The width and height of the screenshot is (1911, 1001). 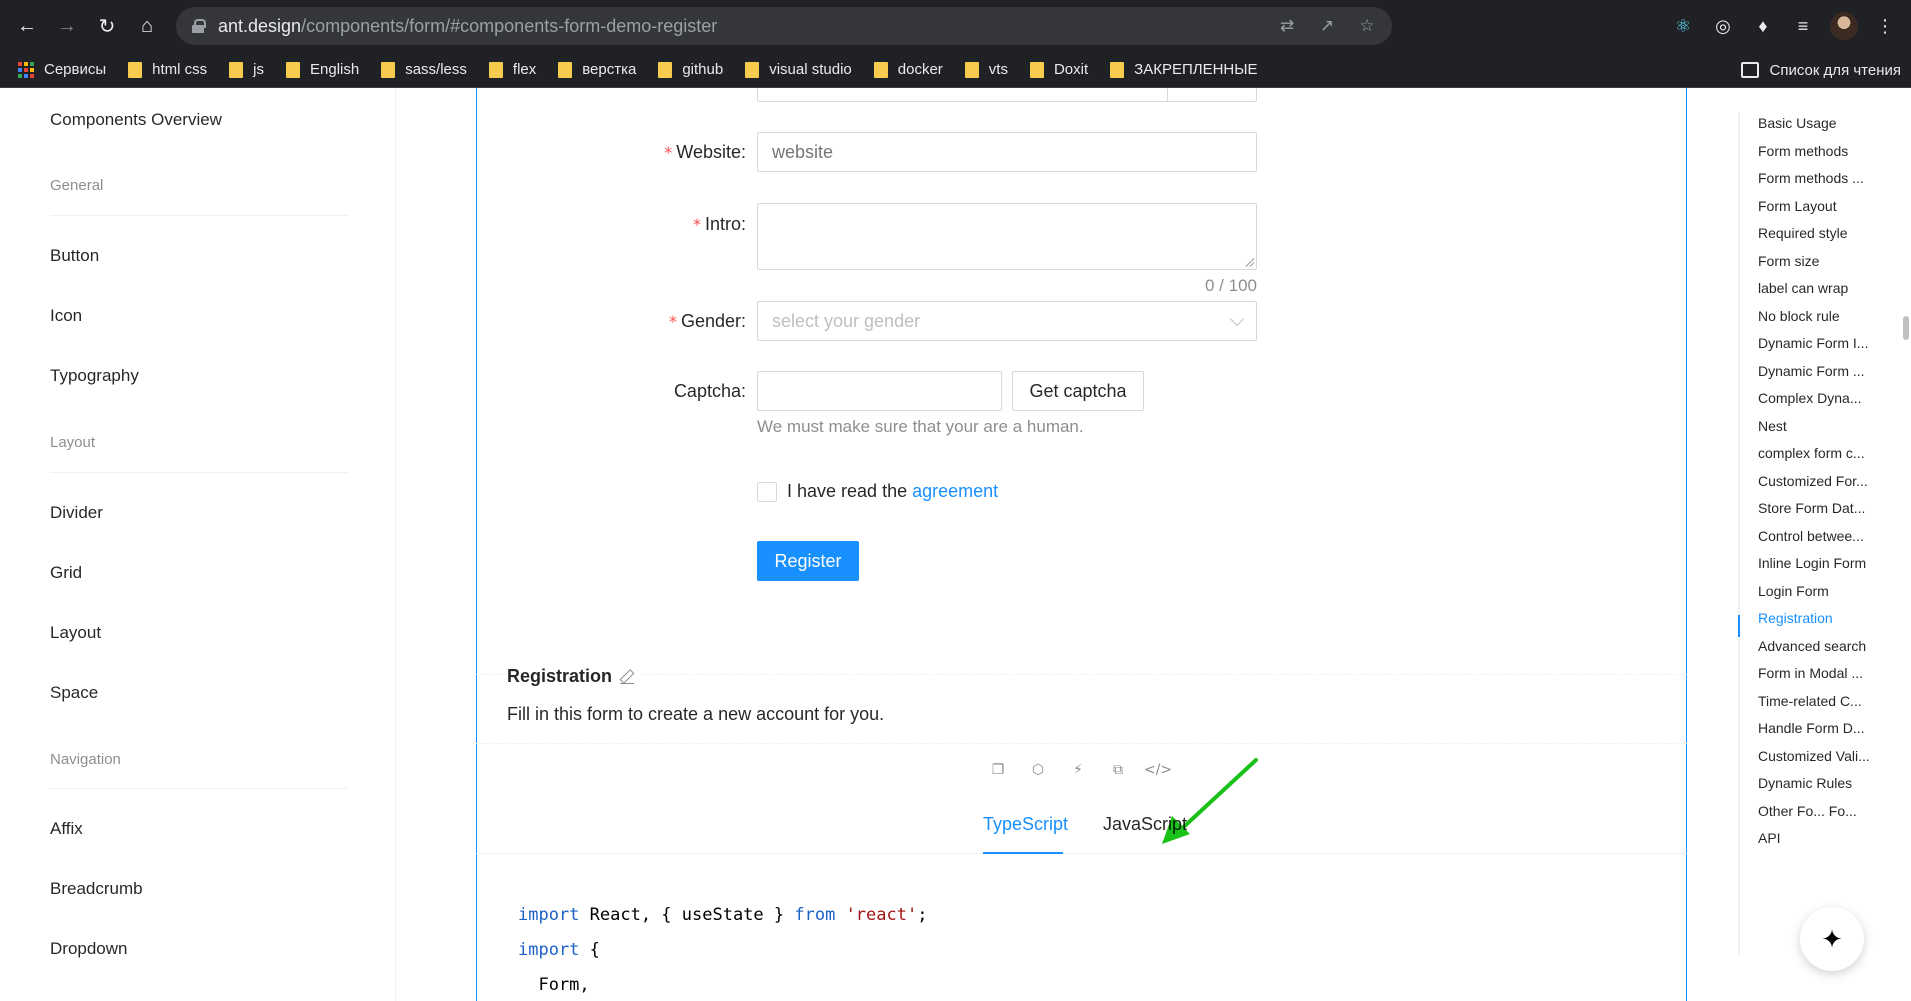 What do you see at coordinates (1906, 328) in the screenshot?
I see `page-scrollbar` at bounding box center [1906, 328].